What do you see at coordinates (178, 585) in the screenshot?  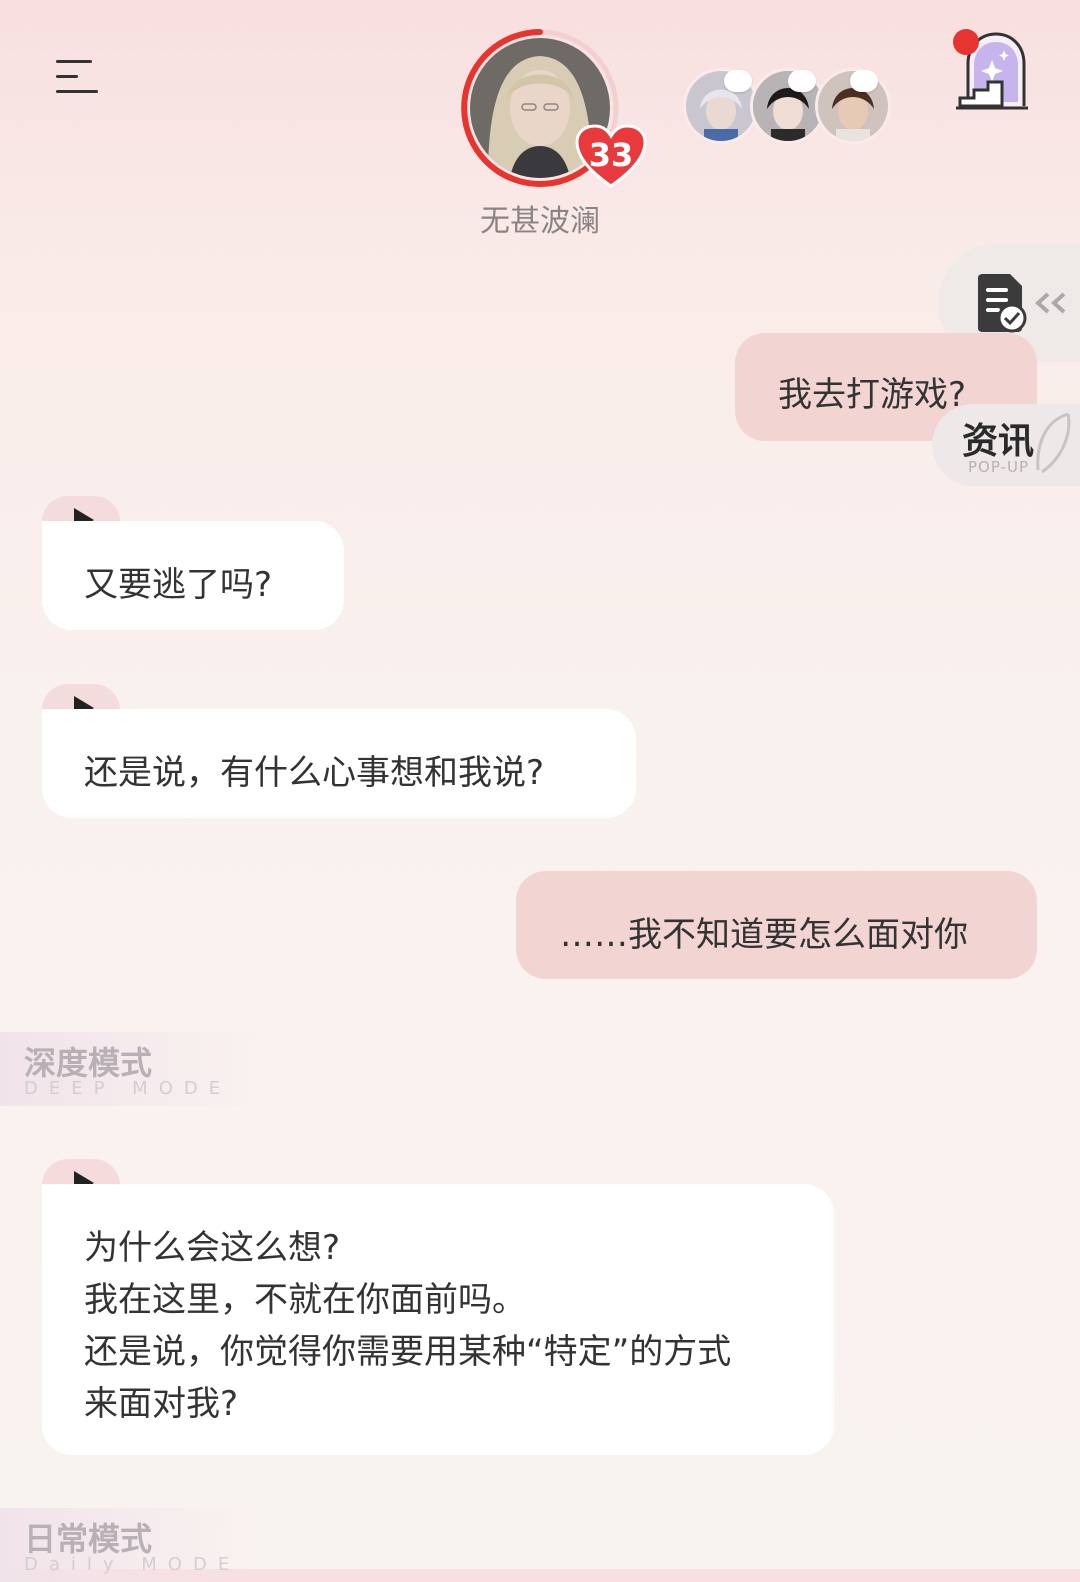 I see `message-text: 又要逃了吗?` at bounding box center [178, 585].